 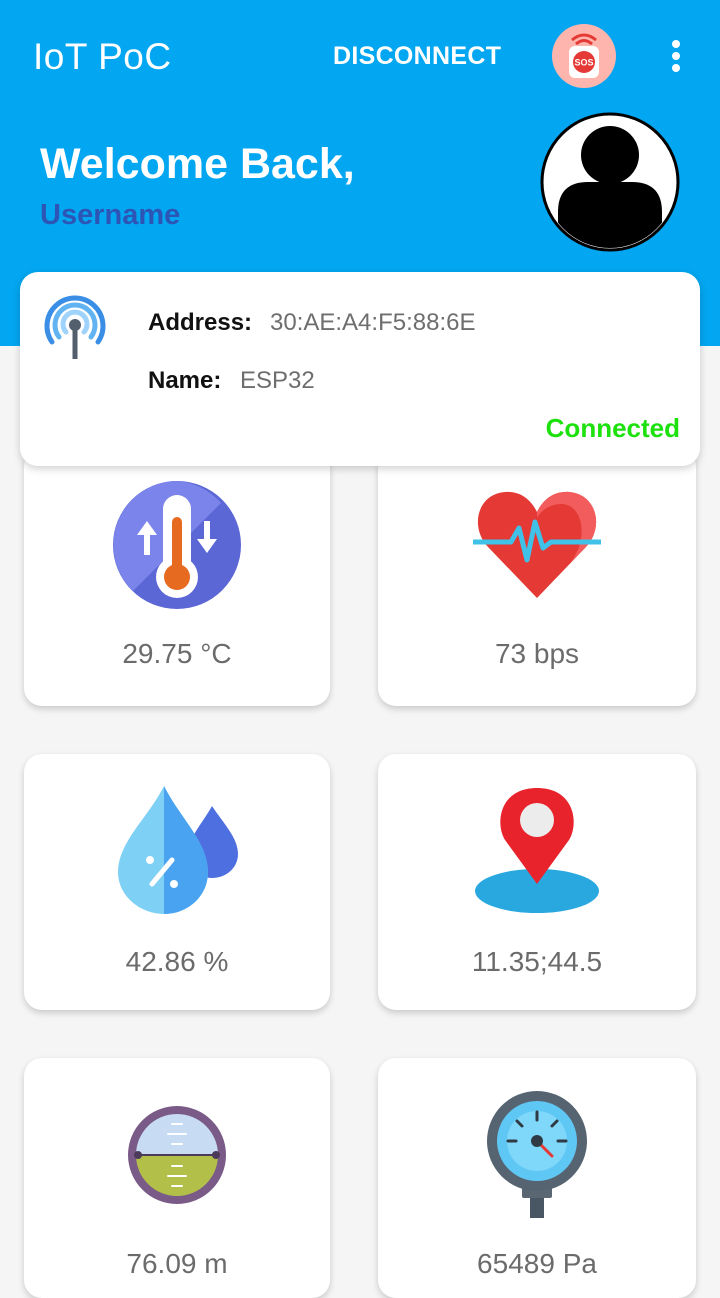 What do you see at coordinates (676, 56) in the screenshot?
I see `more-vert-icon` at bounding box center [676, 56].